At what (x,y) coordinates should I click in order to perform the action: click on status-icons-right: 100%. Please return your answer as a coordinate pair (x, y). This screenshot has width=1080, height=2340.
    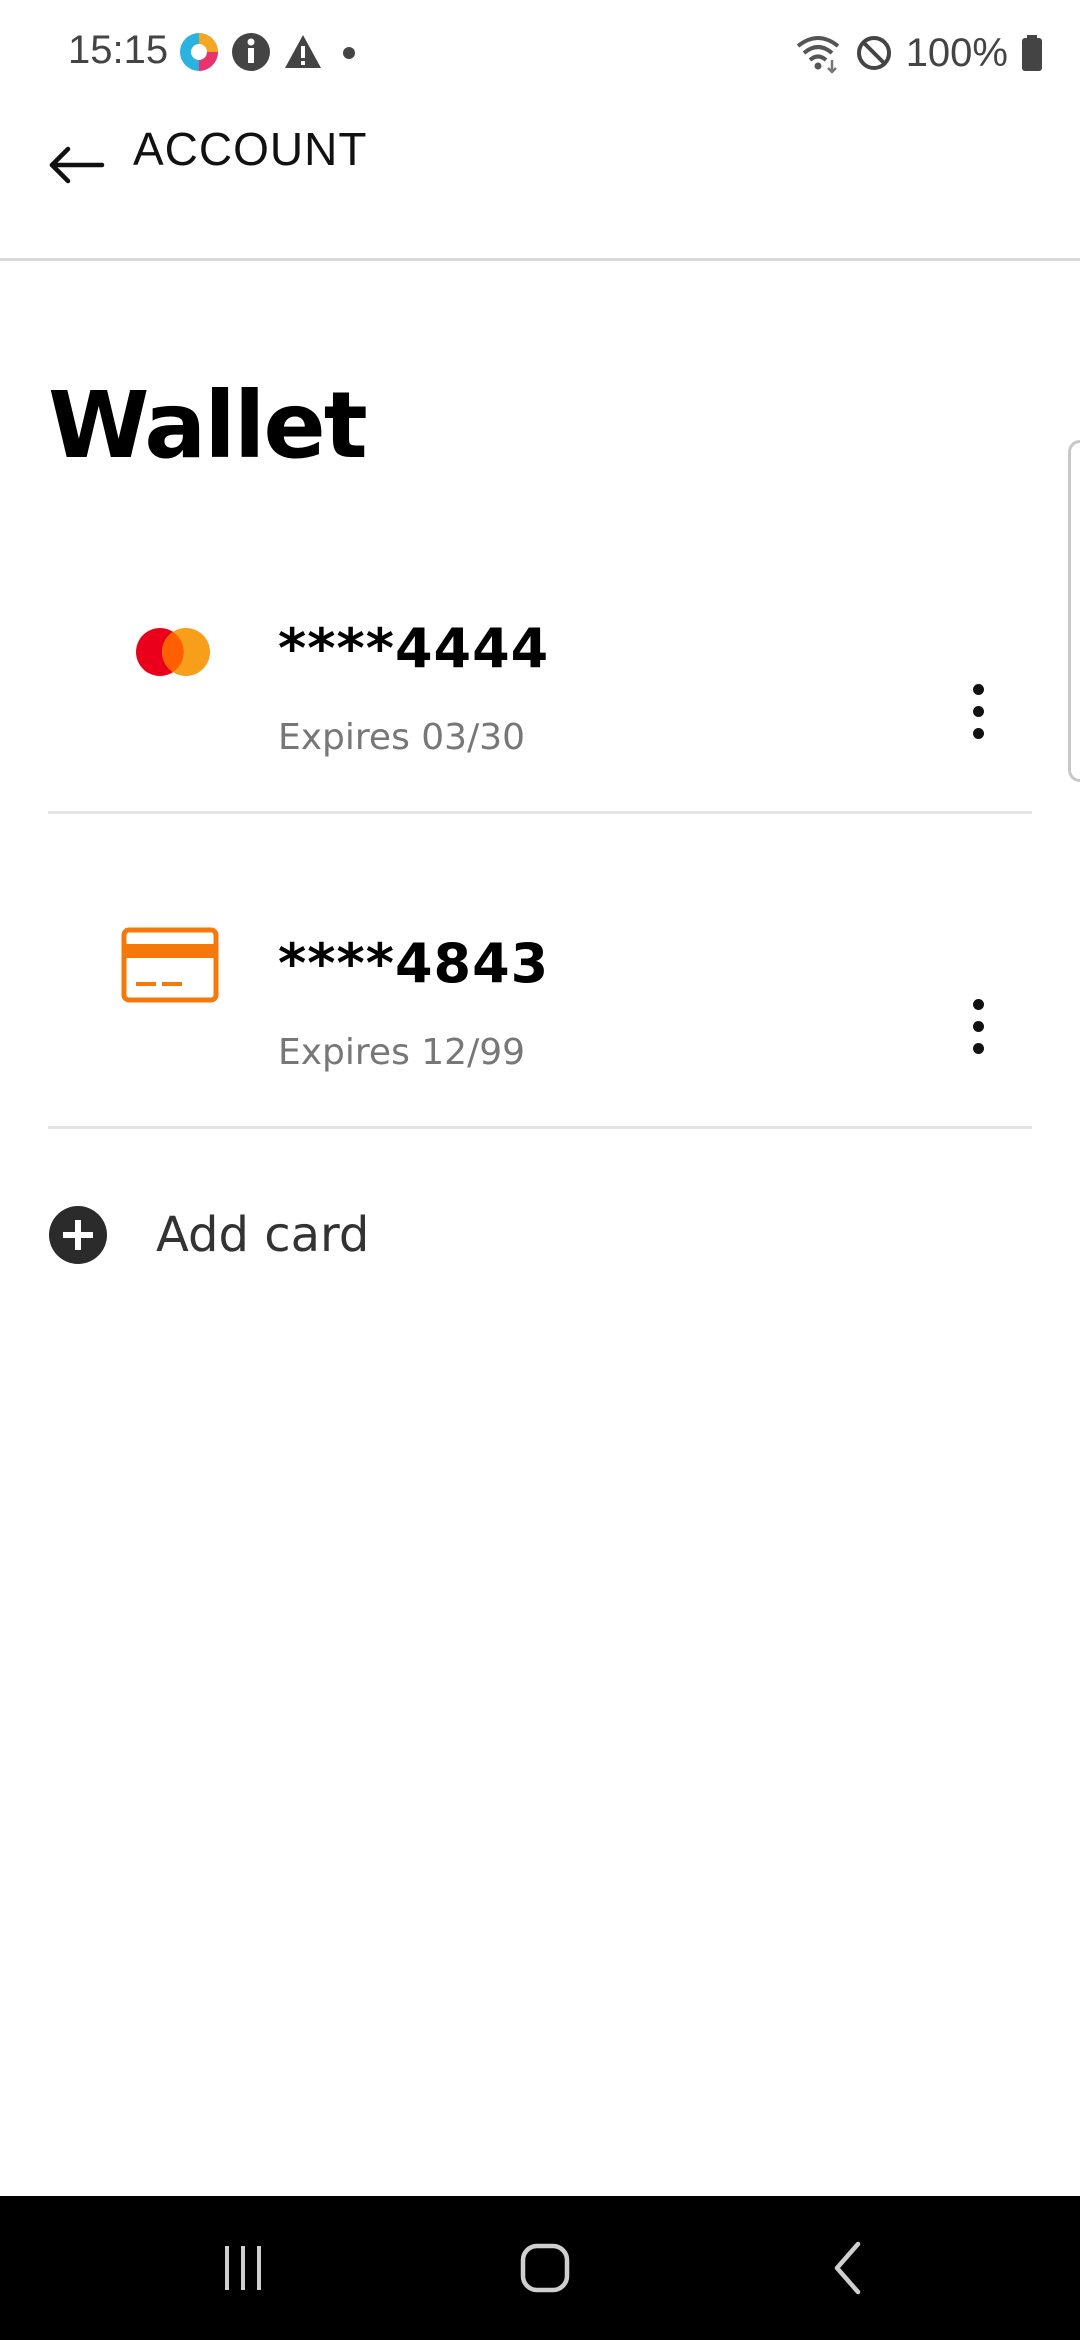
    Looking at the image, I should click on (919, 53).